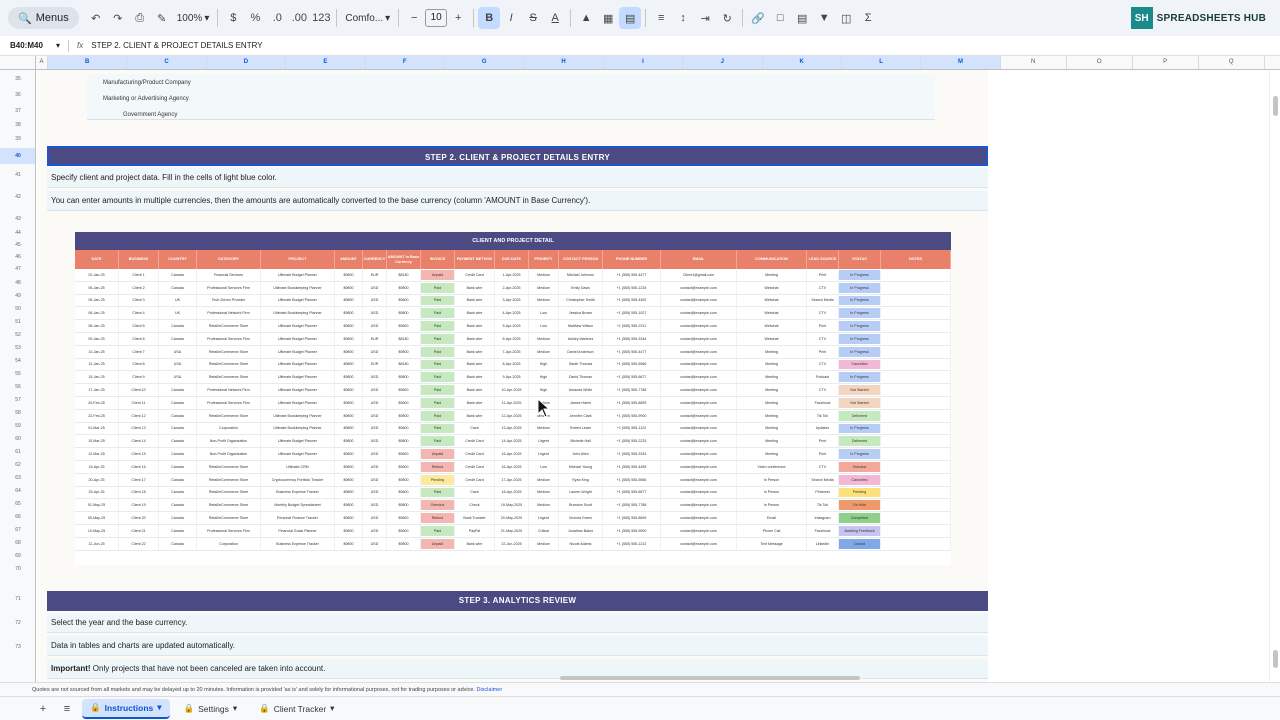  Describe the element at coordinates (512, 377) in the screenshot. I see `table-cell: 9-Apr-2025` at that location.